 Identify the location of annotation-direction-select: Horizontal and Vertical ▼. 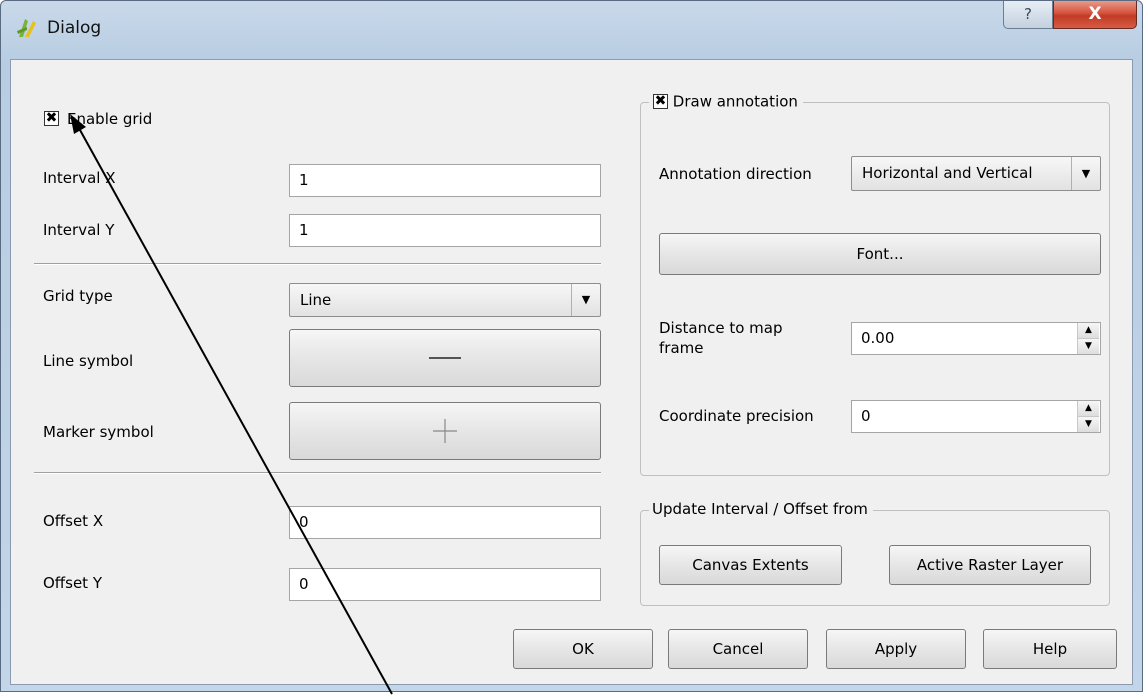
(976, 173).